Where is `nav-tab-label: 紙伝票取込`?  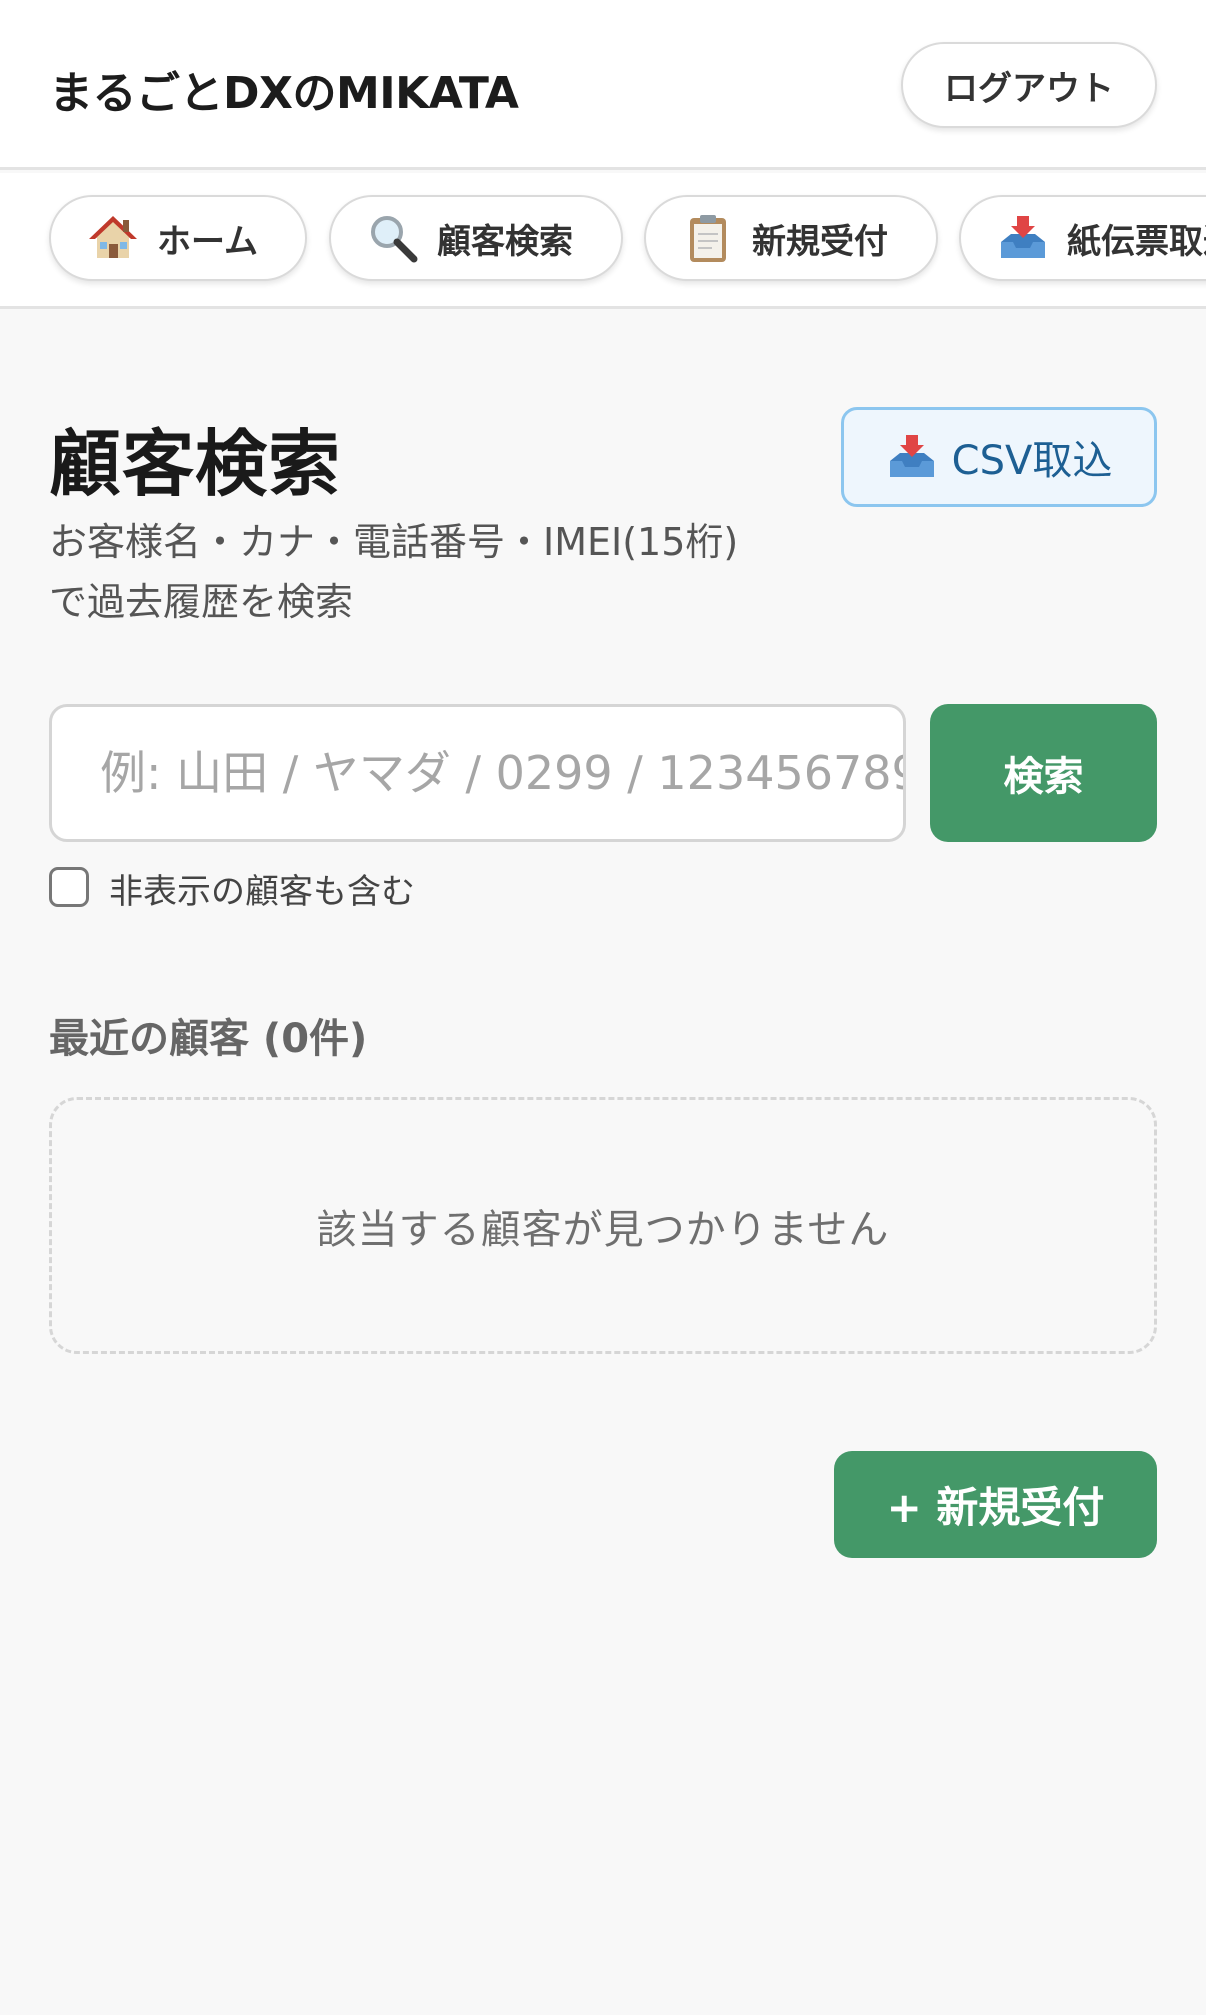 nav-tab-label: 紙伝票取込 is located at coordinates (1136, 241).